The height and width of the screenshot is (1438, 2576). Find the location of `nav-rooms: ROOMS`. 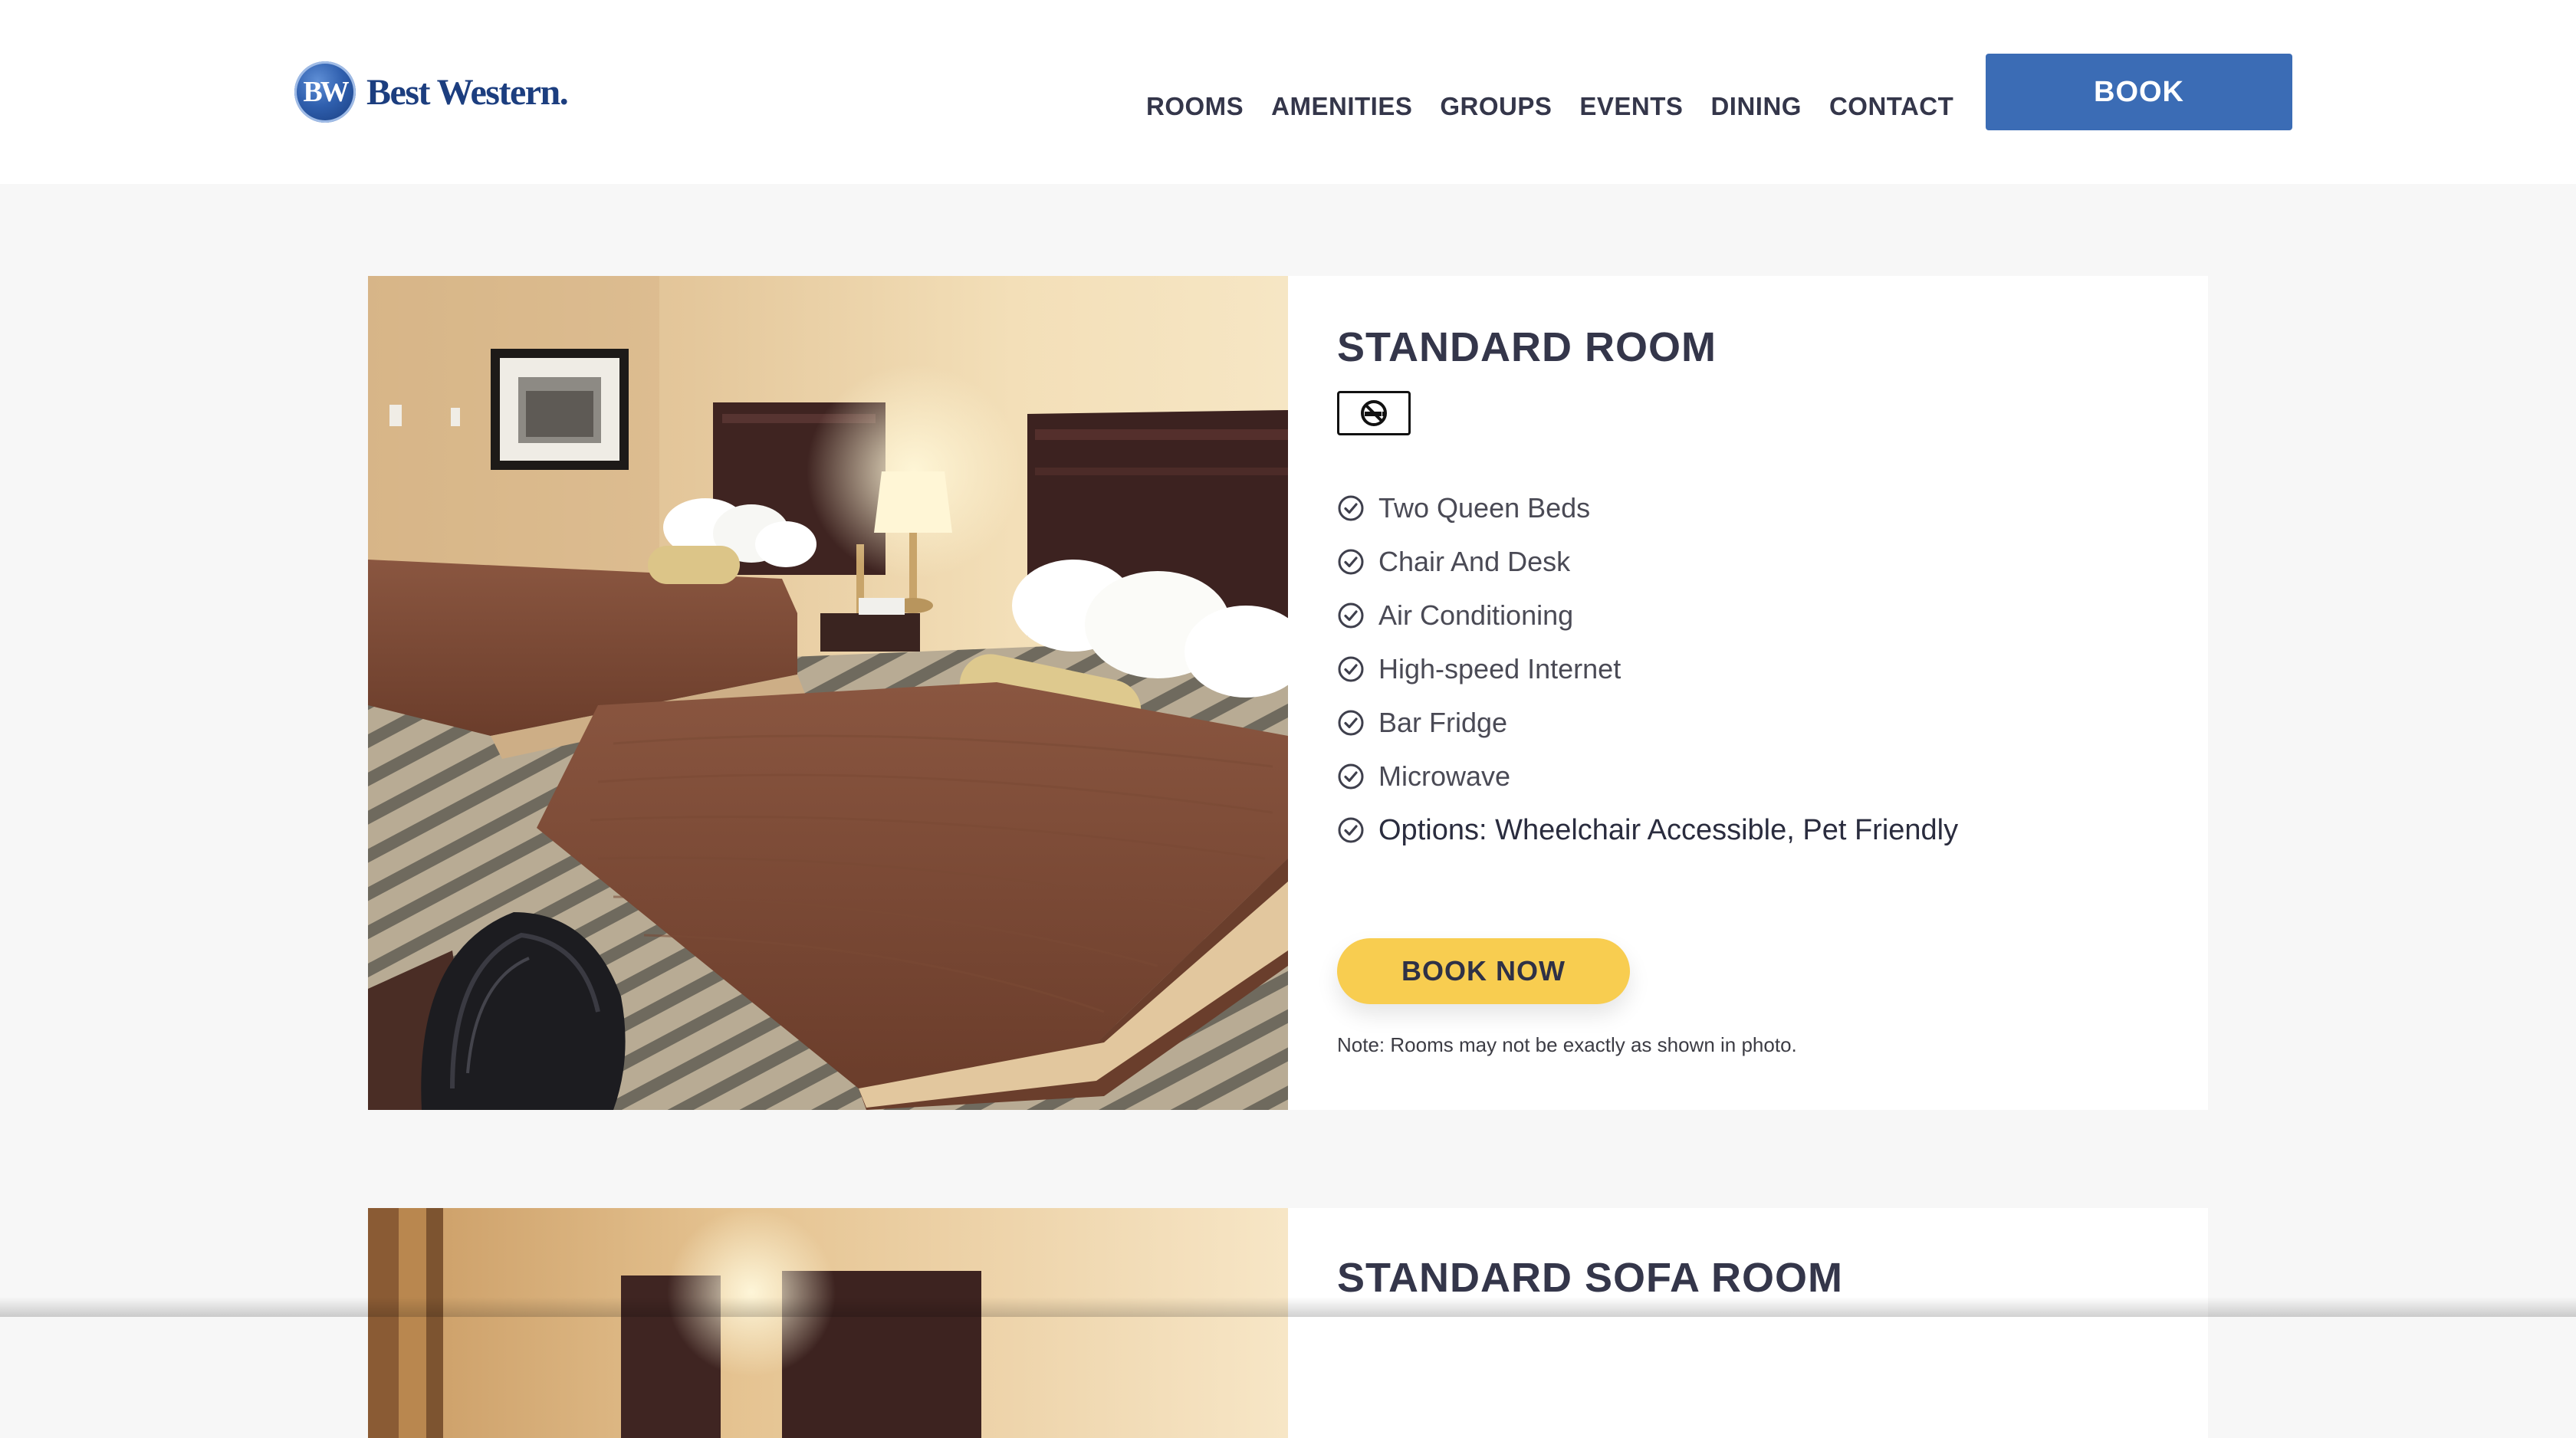

nav-rooms: ROOMS is located at coordinates (1195, 106).